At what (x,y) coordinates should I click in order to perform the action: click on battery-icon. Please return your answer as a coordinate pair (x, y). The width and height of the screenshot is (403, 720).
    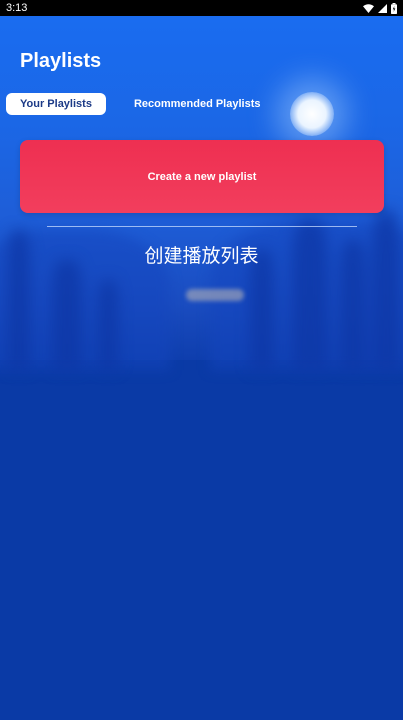
    Looking at the image, I should click on (394, 8).